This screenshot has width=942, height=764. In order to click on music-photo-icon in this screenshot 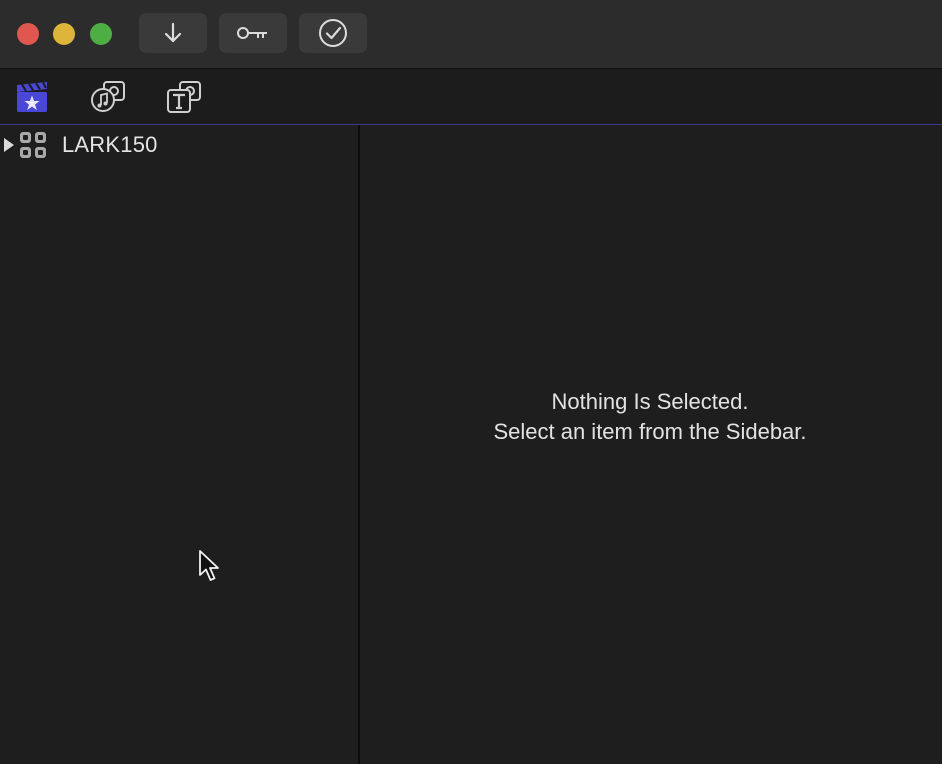, I will do `click(108, 96)`.